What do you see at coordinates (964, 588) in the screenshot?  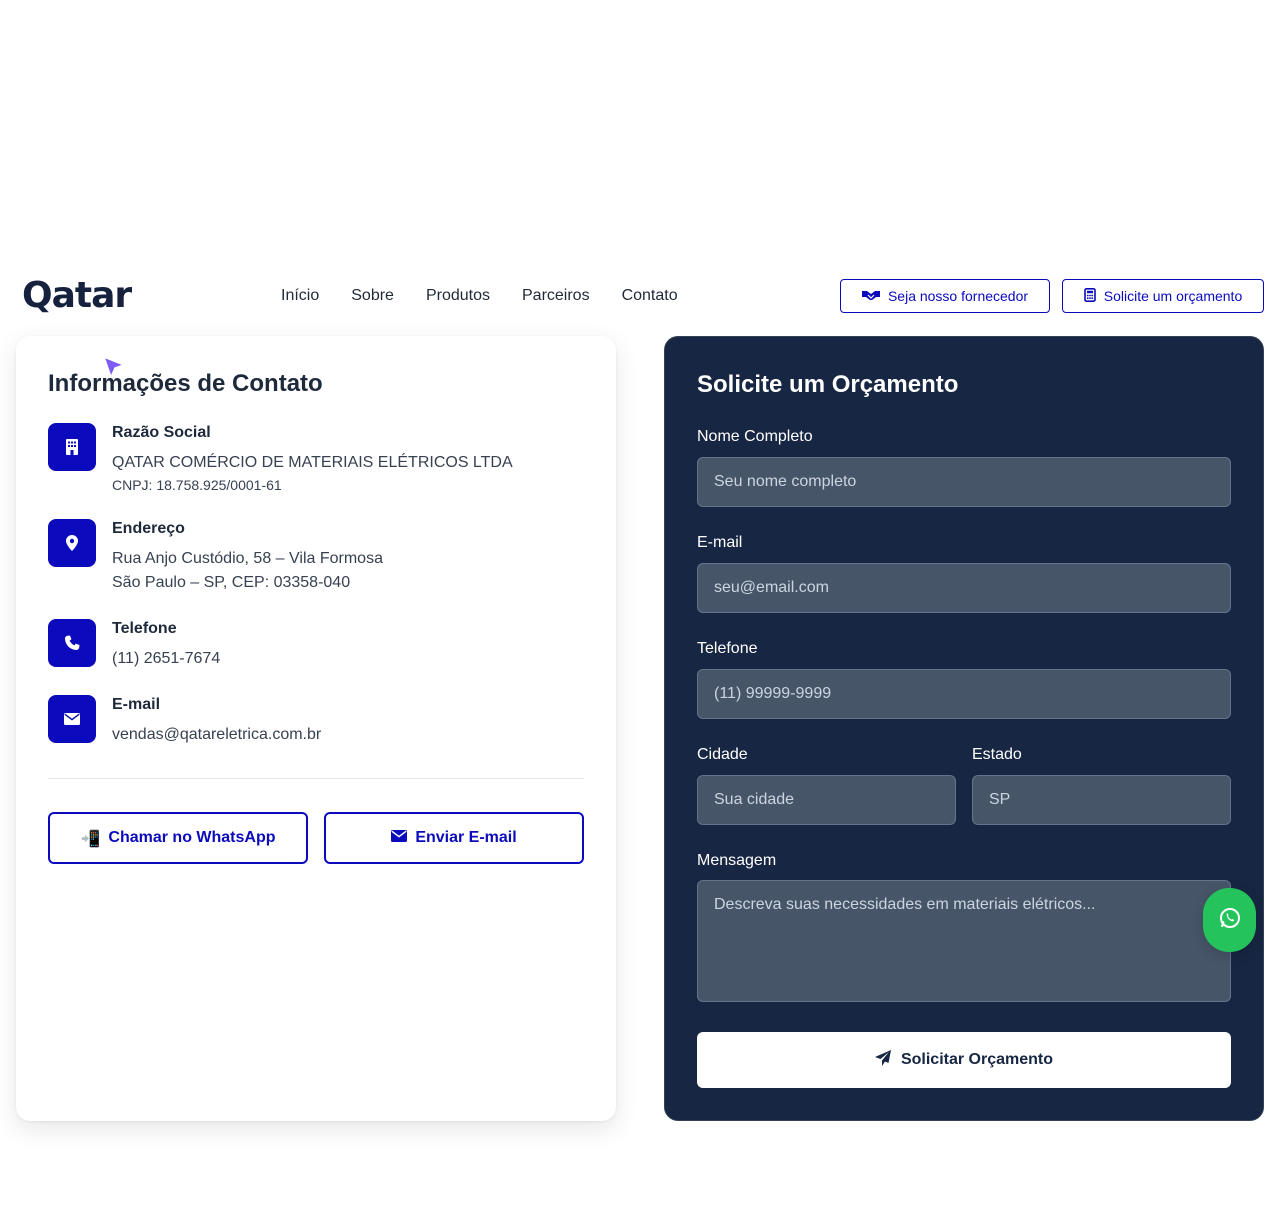 I see `email-input` at bounding box center [964, 588].